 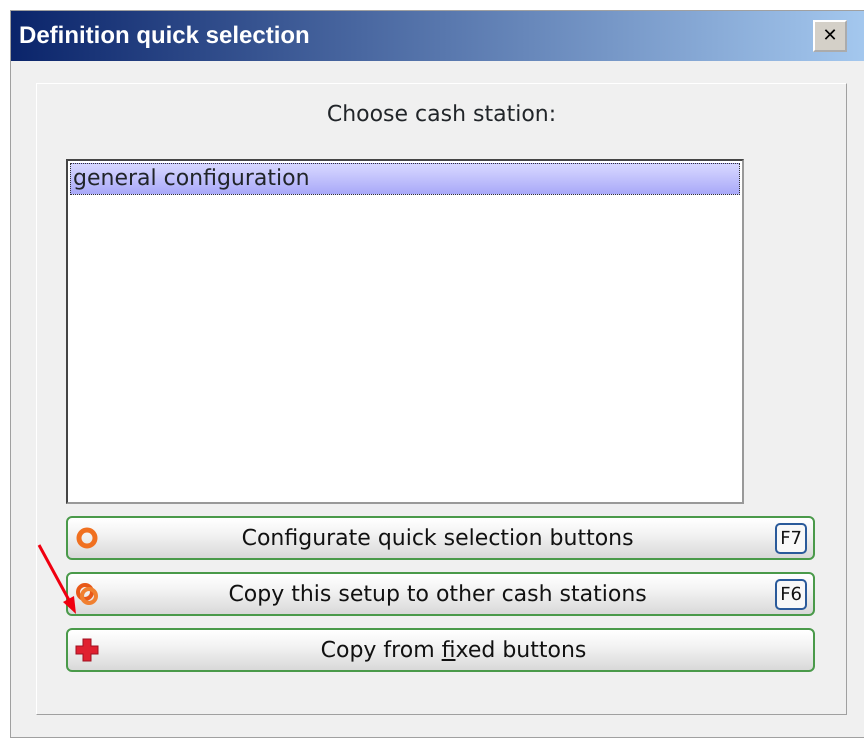 What do you see at coordinates (440, 650) in the screenshot?
I see `action-button: Copy from fixed buttons` at bounding box center [440, 650].